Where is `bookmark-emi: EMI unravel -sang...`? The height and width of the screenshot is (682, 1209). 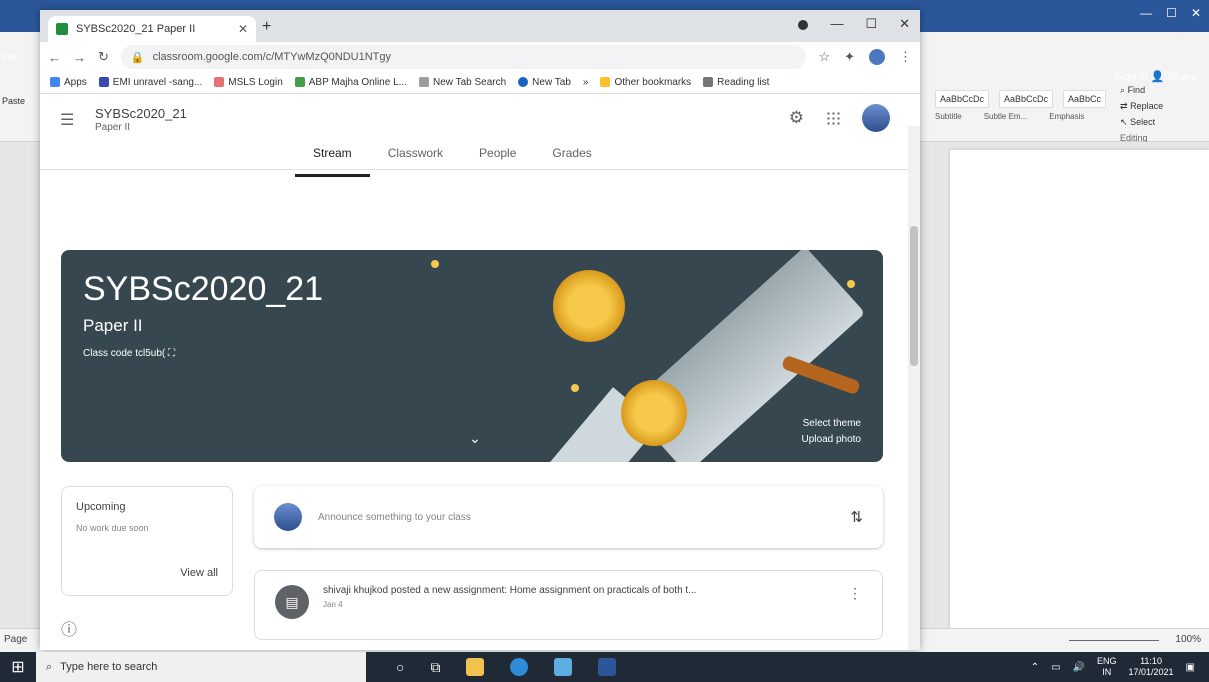 bookmark-emi: EMI unravel -sang... is located at coordinates (150, 82).